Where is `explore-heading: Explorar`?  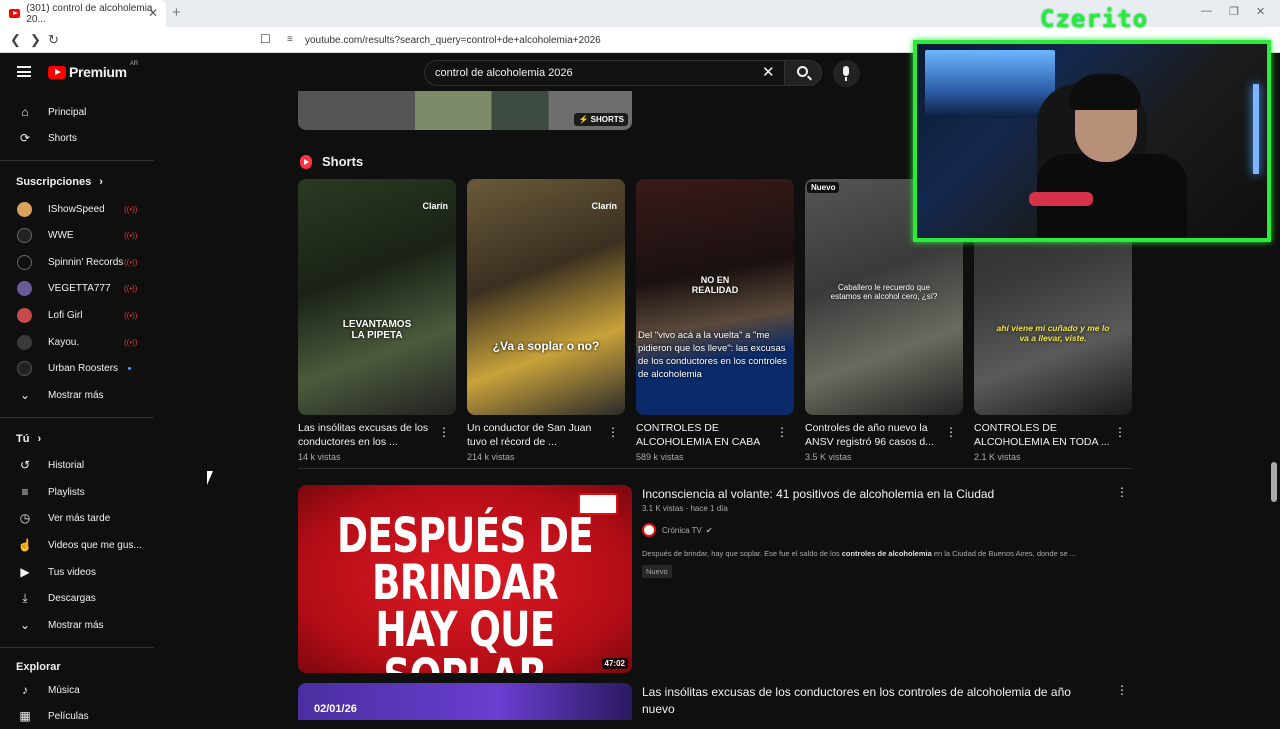
explore-heading: Explorar is located at coordinates (38, 667).